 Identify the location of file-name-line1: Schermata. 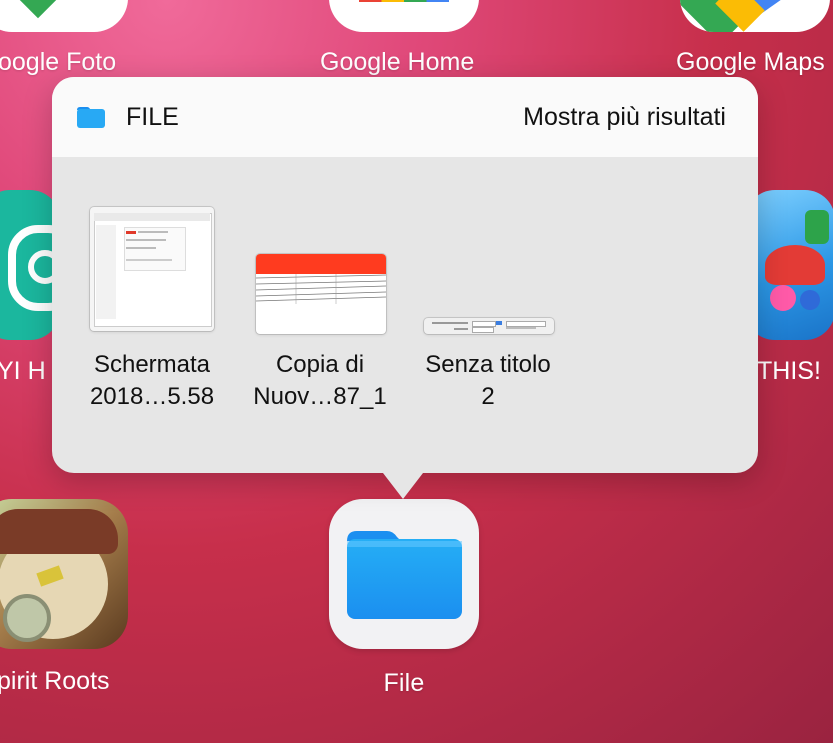
(152, 364).